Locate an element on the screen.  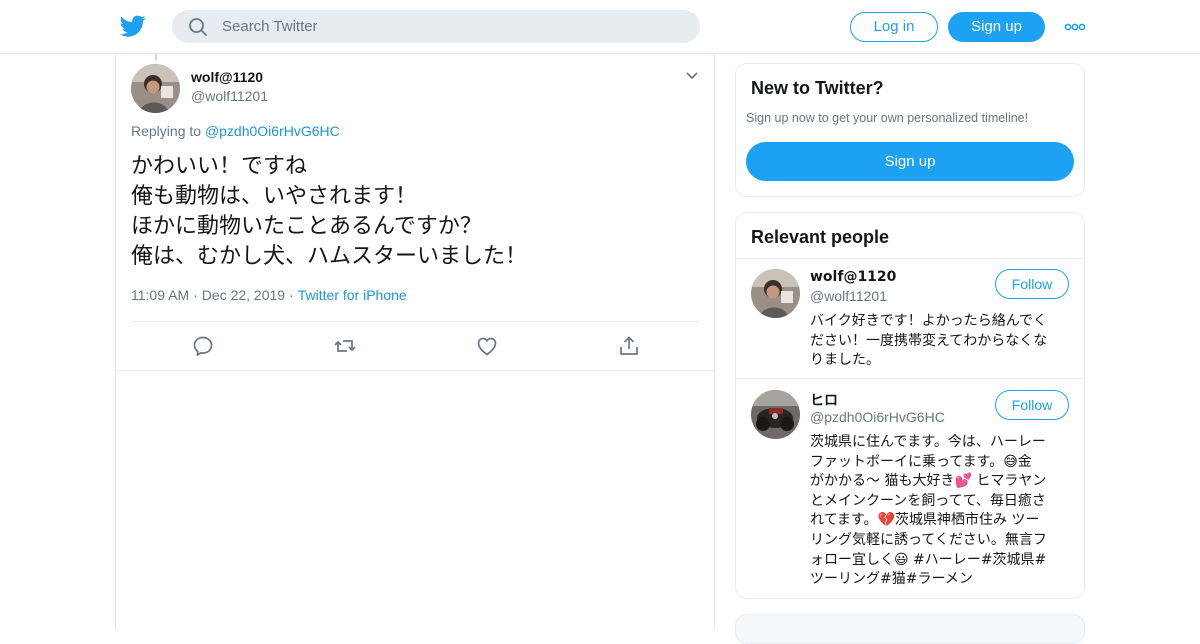
bio-line: バイク好きです！よかったら絡んでく is located at coordinates (929, 321).